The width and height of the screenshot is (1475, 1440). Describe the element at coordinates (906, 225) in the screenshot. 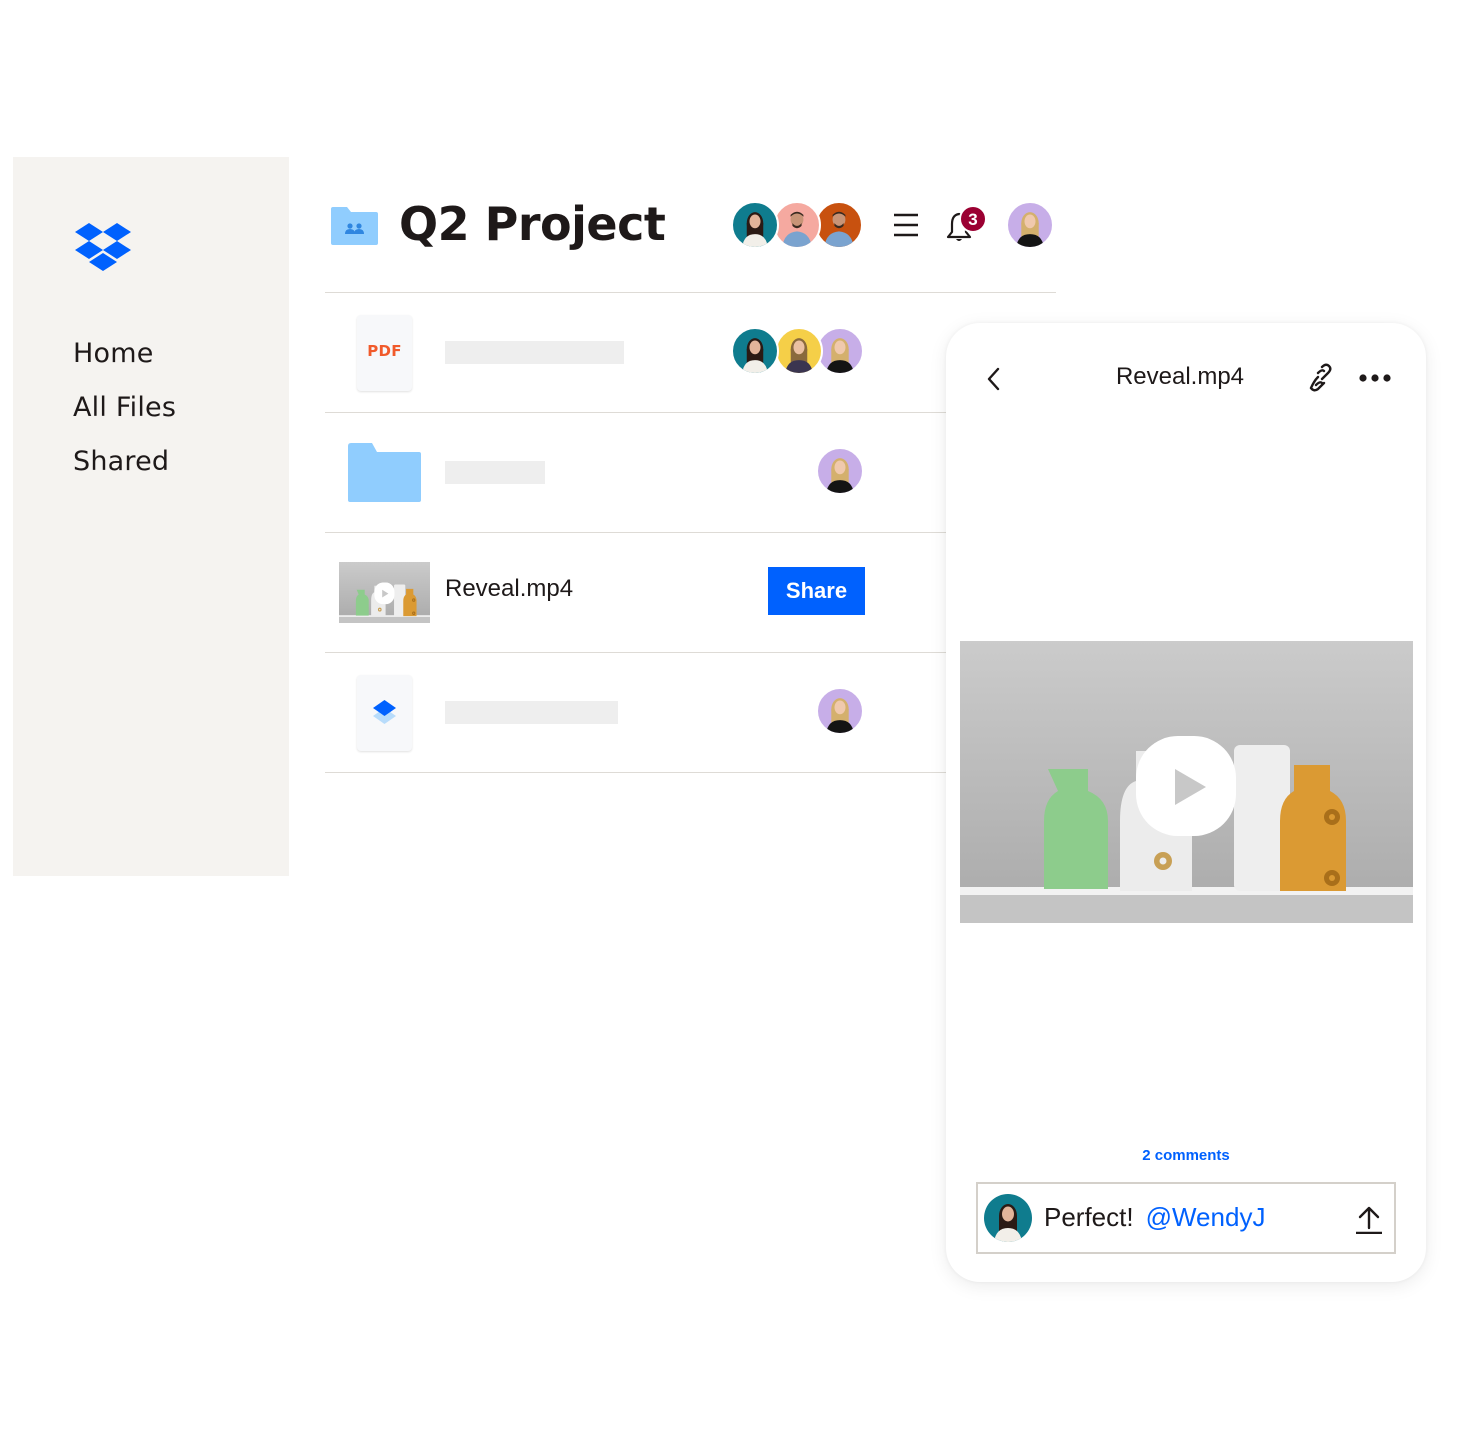

I see `hamburger-menu-icon` at that location.